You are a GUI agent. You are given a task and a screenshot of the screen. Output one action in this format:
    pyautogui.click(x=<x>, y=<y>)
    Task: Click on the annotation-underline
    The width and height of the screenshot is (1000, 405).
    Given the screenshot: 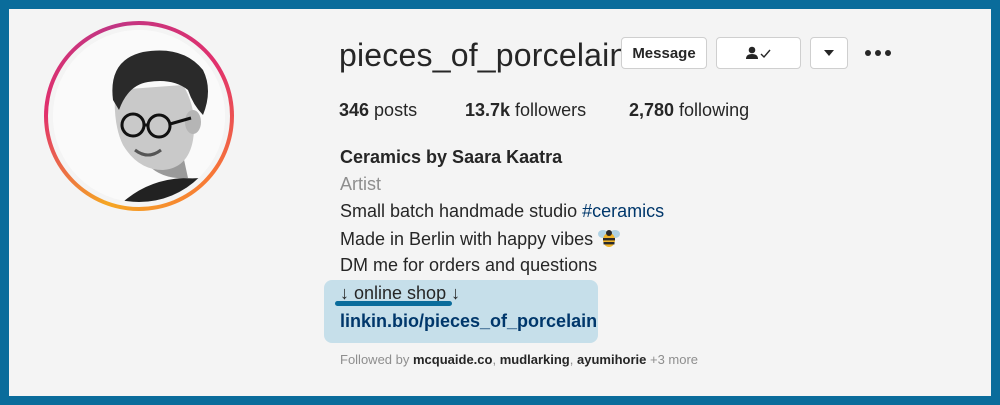 What is the action you would take?
    pyautogui.click(x=393, y=303)
    